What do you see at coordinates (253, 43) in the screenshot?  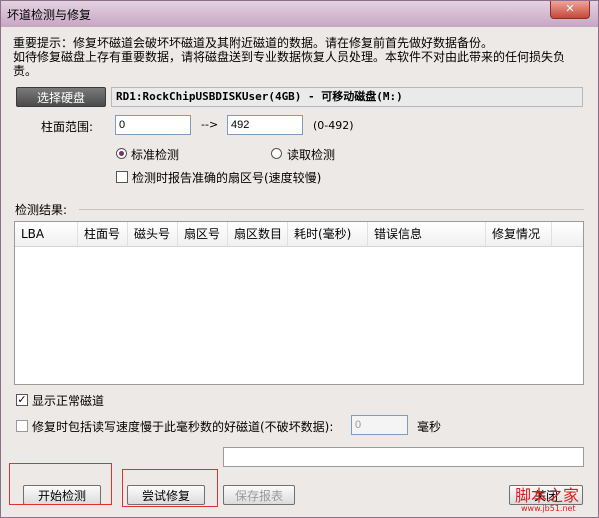 I see `notice-line-1: 重要提示：修复坏磁道会破坏坏磁道及其附近磁道的数据。请在修复前首先做好数据备份。` at bounding box center [253, 43].